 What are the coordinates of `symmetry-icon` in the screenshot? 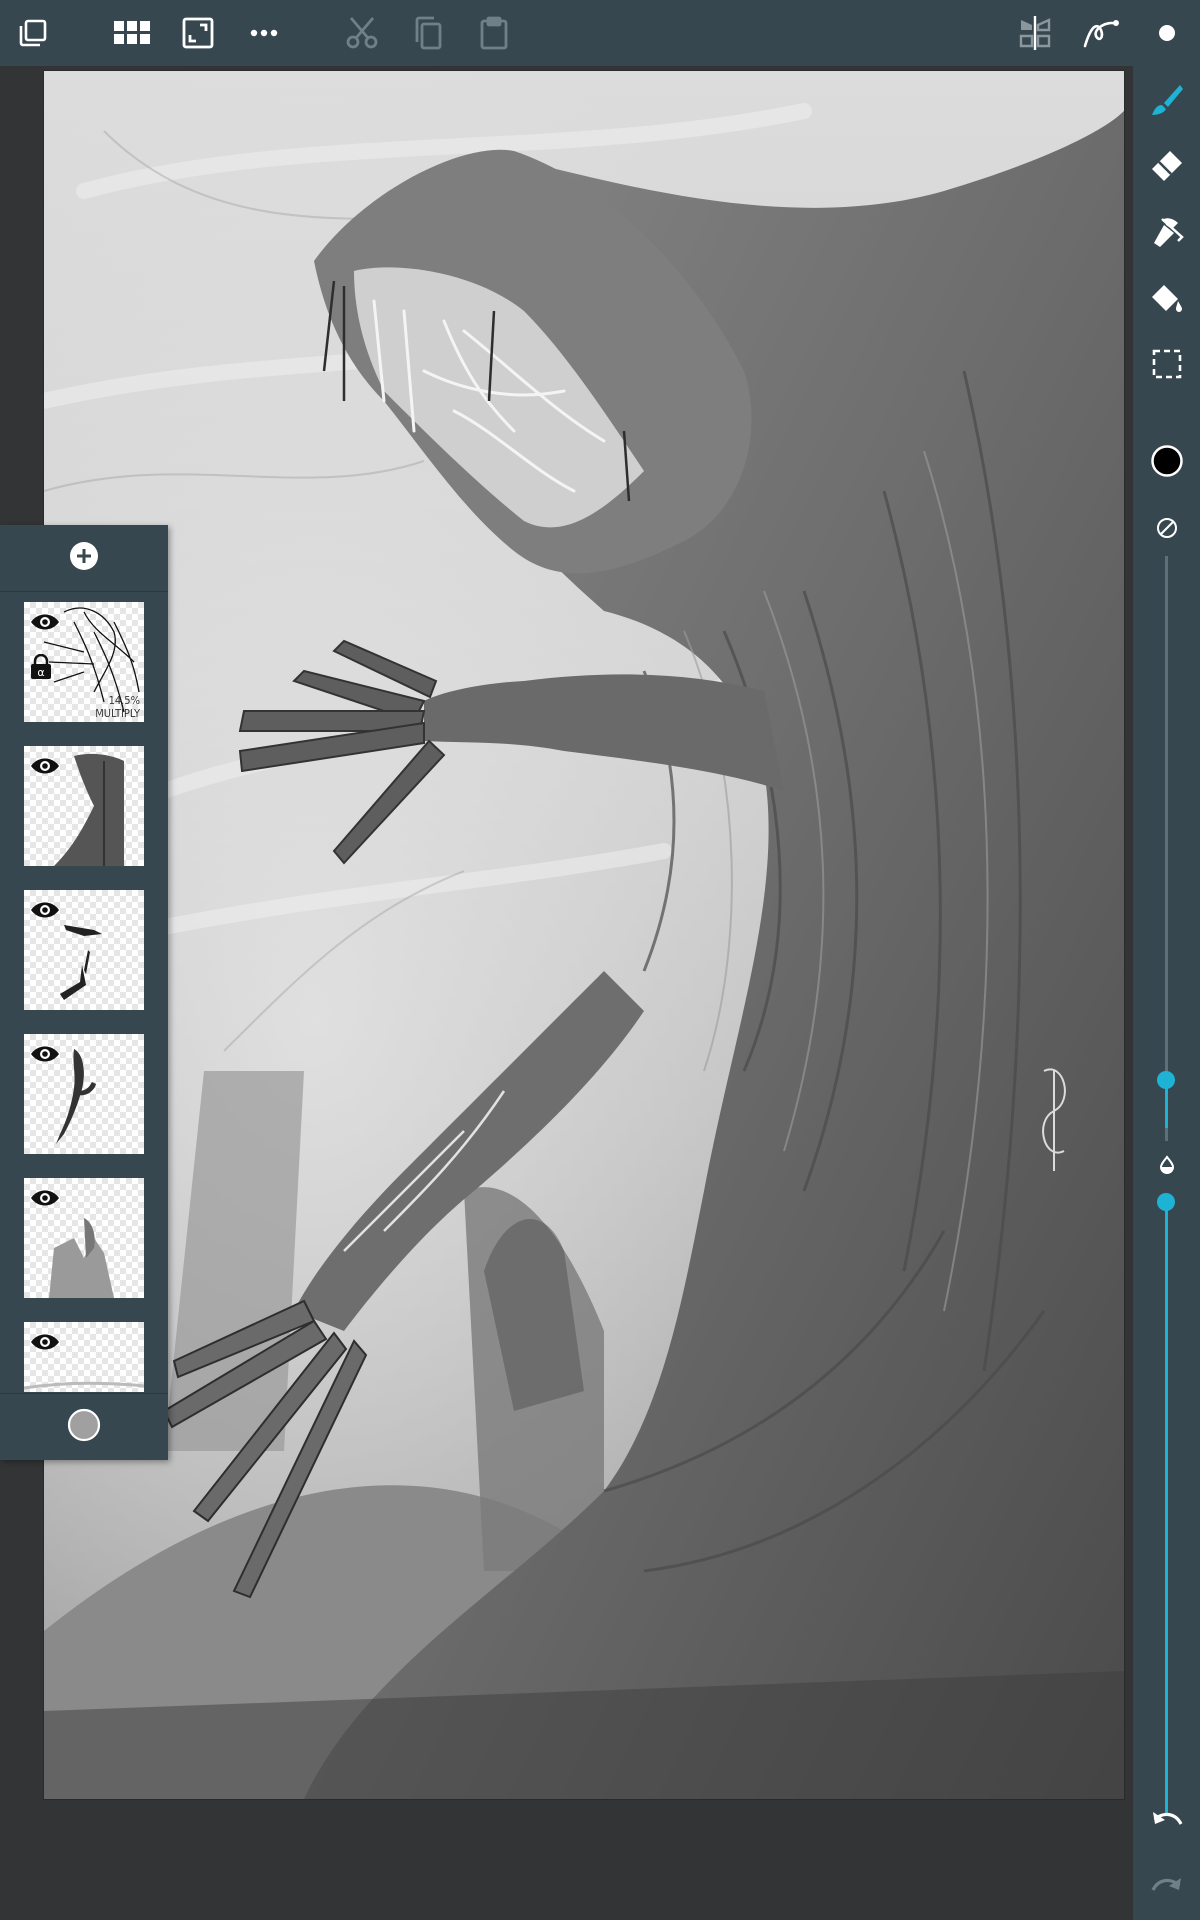 It's located at (1035, 33).